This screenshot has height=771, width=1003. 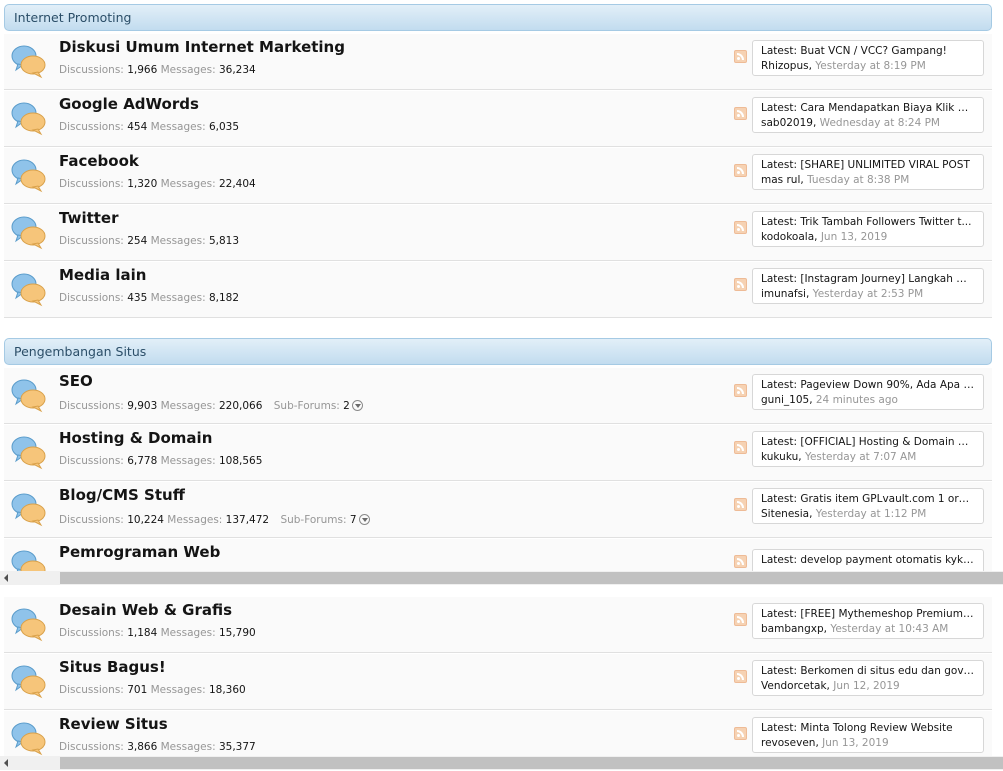 What do you see at coordinates (139, 552) in the screenshot?
I see `forum-title-link: Pemrograman Web` at bounding box center [139, 552].